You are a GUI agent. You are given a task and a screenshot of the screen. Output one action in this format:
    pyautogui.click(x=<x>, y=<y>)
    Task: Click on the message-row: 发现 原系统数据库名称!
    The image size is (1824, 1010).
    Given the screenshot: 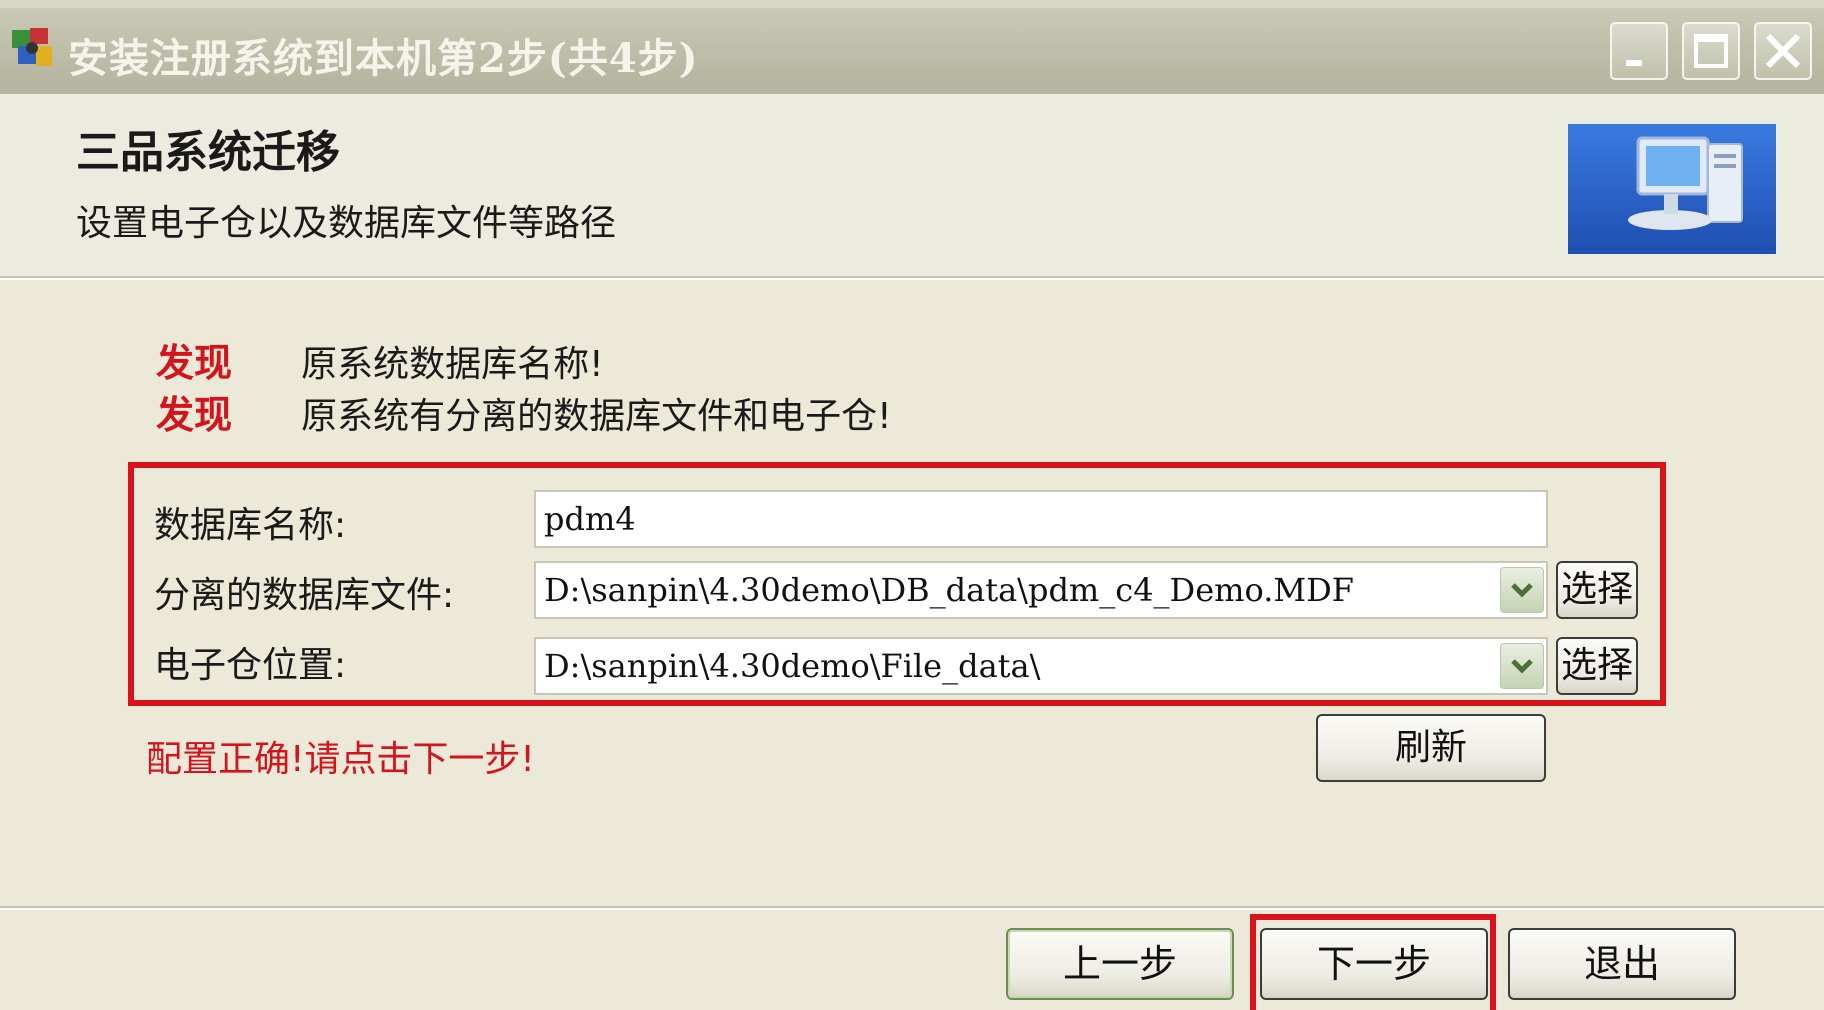 What is the action you would take?
    pyautogui.click(x=380, y=359)
    